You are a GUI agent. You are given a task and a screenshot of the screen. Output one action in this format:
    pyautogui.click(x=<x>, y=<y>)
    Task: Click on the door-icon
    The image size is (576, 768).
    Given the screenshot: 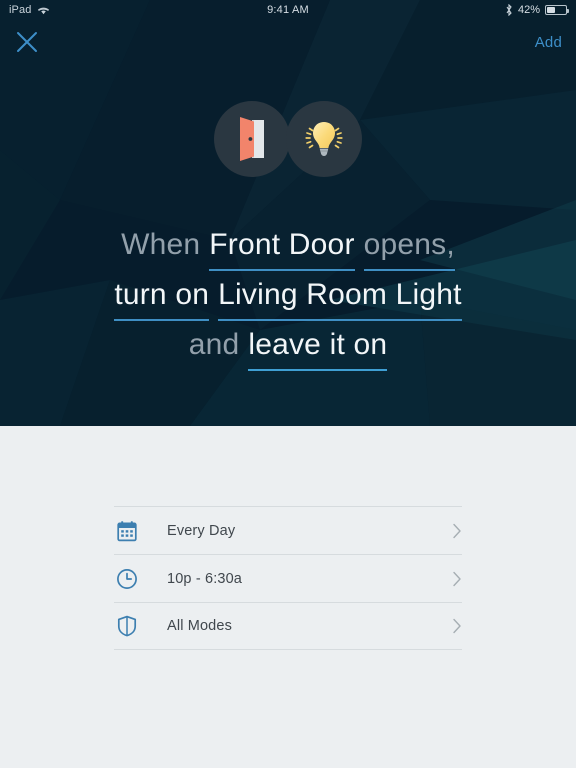 What is the action you would take?
    pyautogui.click(x=252, y=139)
    